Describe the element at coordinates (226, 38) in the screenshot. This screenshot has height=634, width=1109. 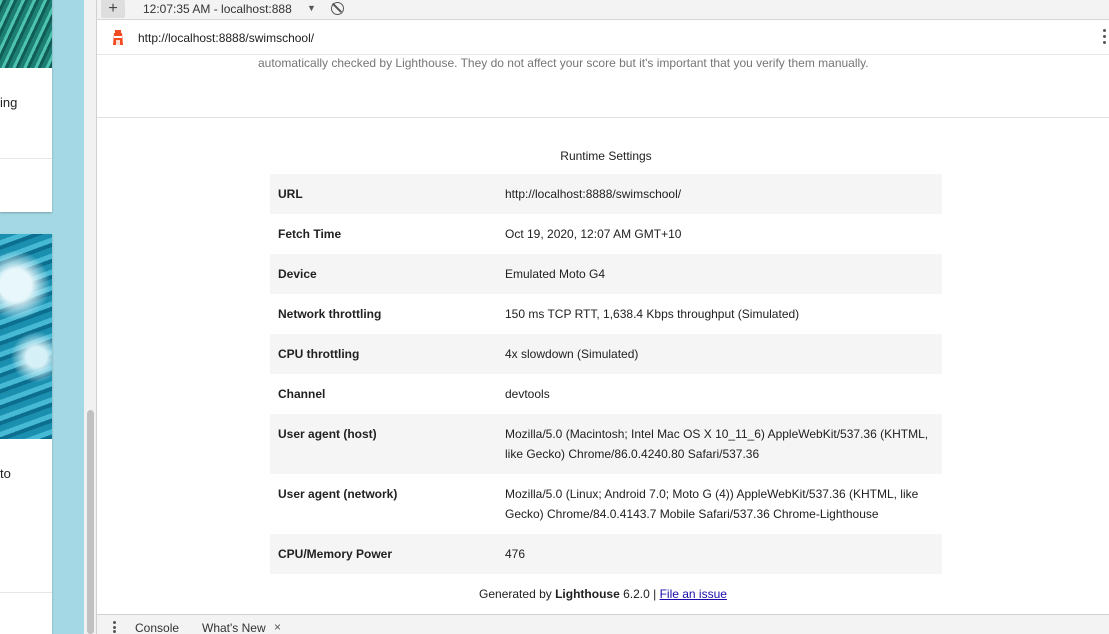
I see `report-url: http://localhost:8888/swimschool/` at that location.